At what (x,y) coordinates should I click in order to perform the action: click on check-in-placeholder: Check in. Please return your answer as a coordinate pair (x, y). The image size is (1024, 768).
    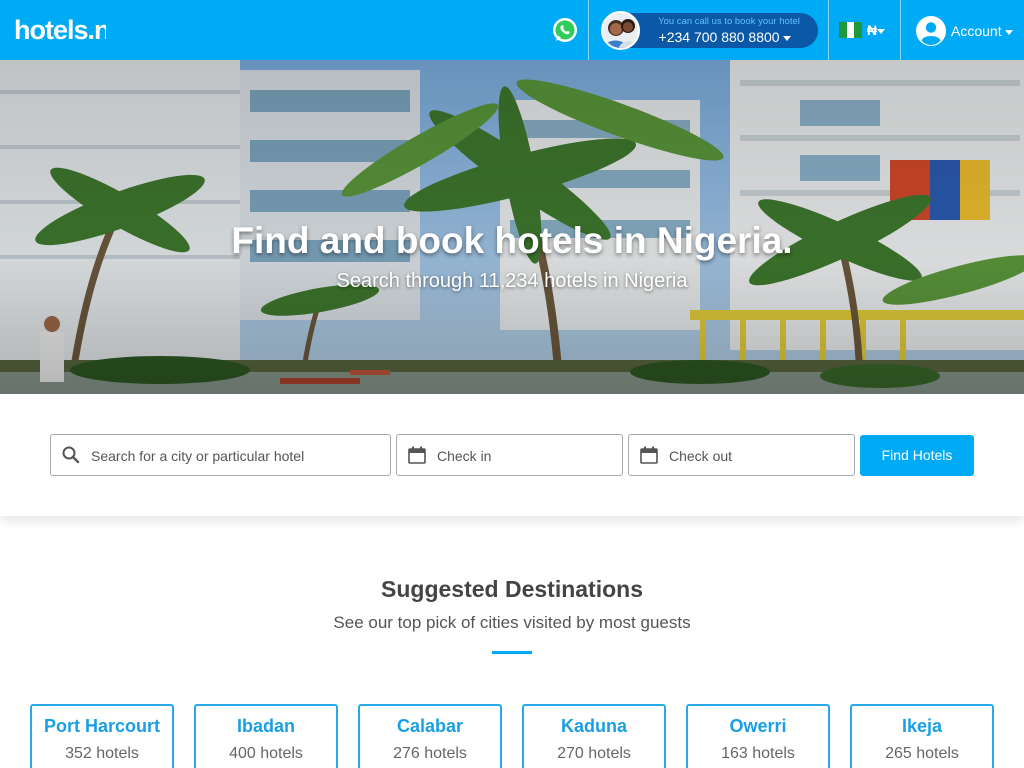
    Looking at the image, I should click on (464, 456).